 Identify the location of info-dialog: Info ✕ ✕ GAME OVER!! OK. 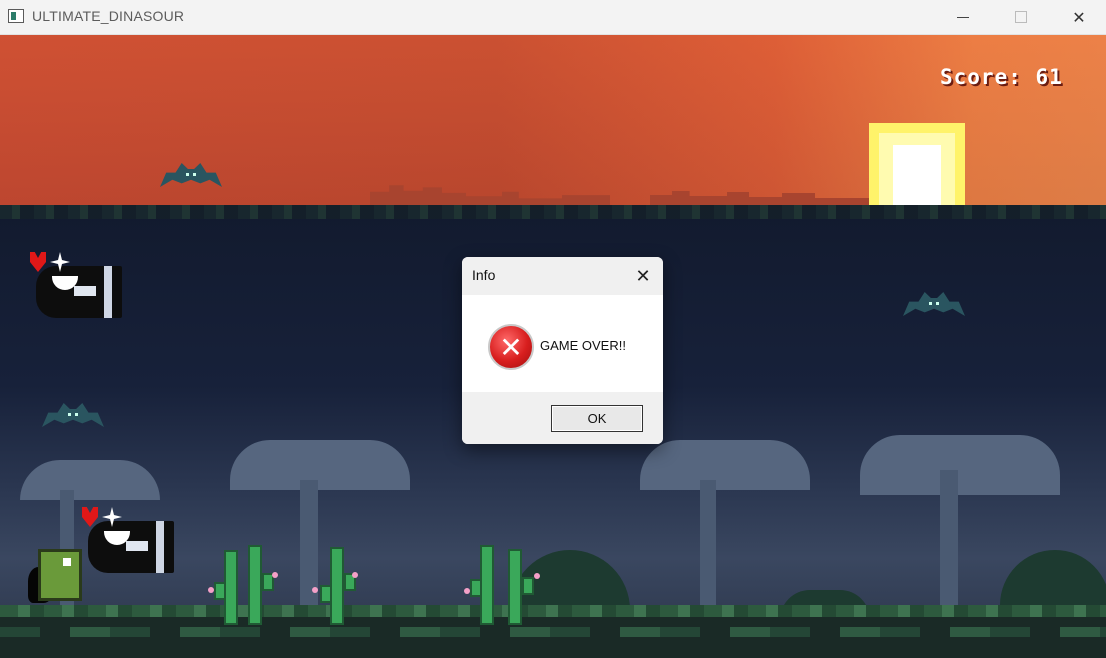
(562, 350).